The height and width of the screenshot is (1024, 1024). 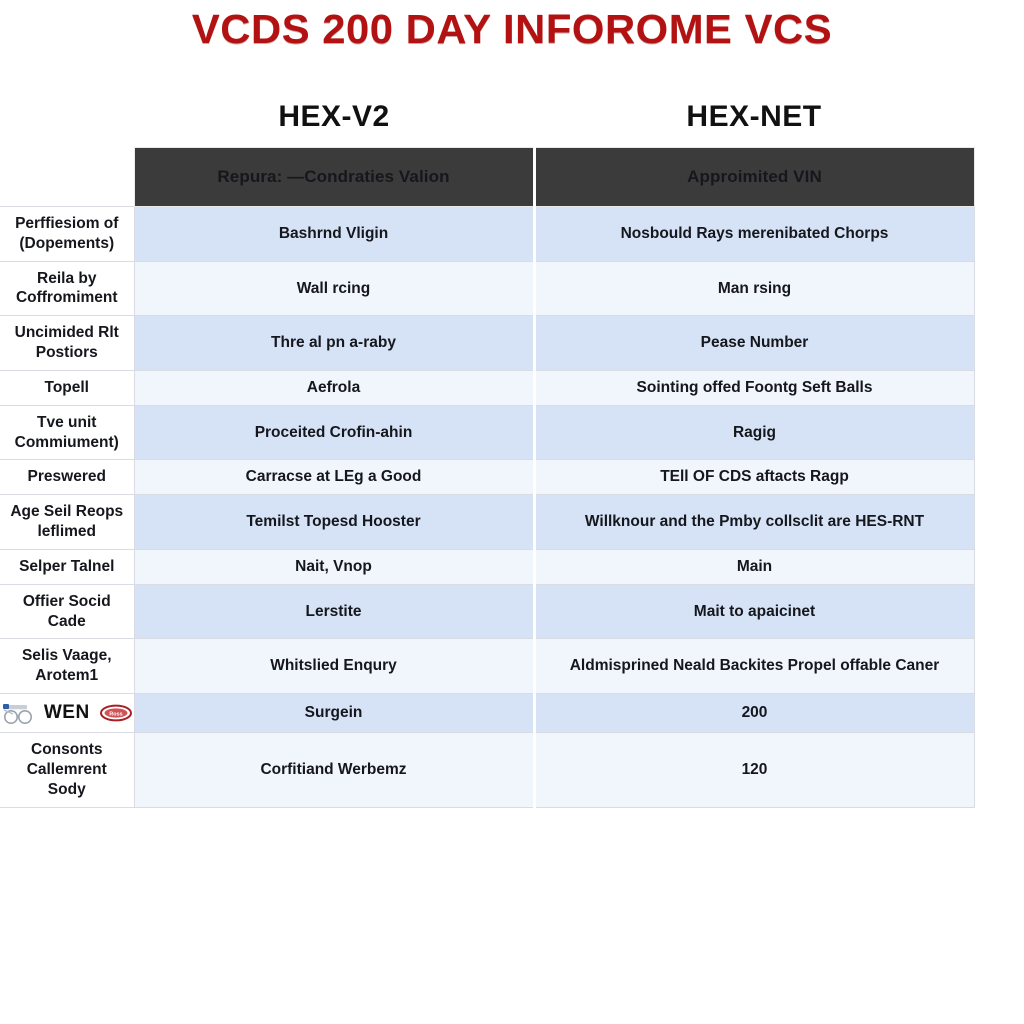 I want to click on cell-hex-v2: Wall rcing, so click(x=334, y=288).